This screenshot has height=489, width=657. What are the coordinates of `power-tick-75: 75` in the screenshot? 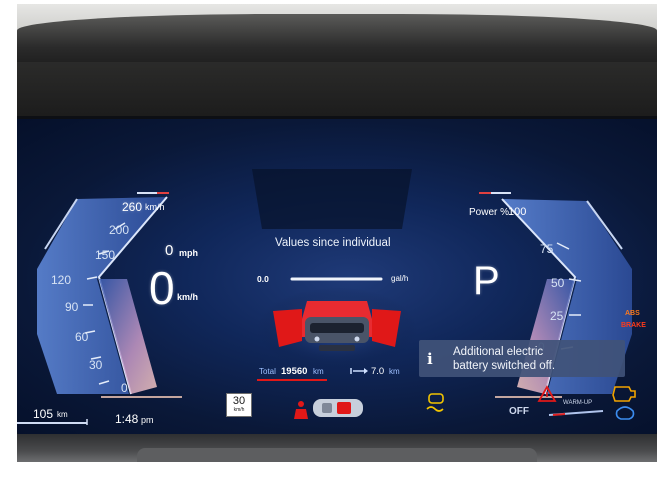 It's located at (547, 249).